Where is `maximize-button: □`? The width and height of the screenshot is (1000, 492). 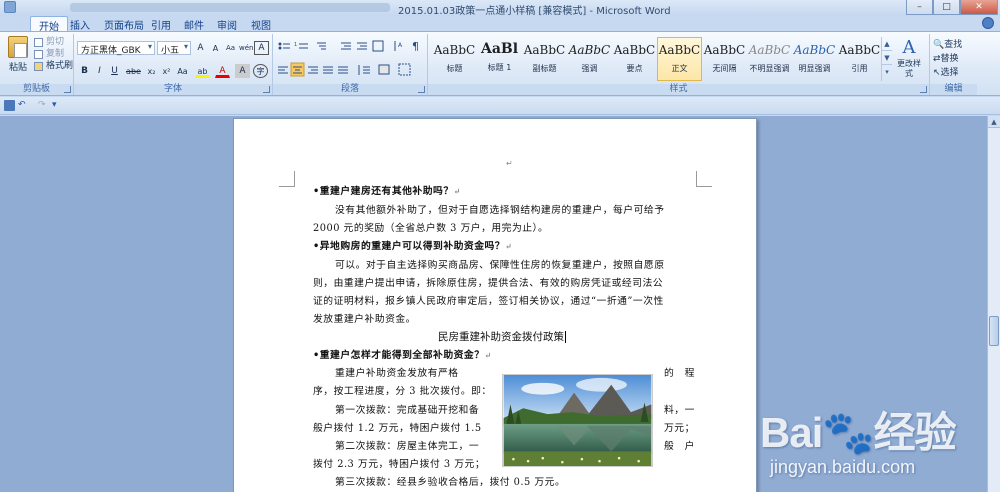
maximize-button: □ is located at coordinates (946, 7).